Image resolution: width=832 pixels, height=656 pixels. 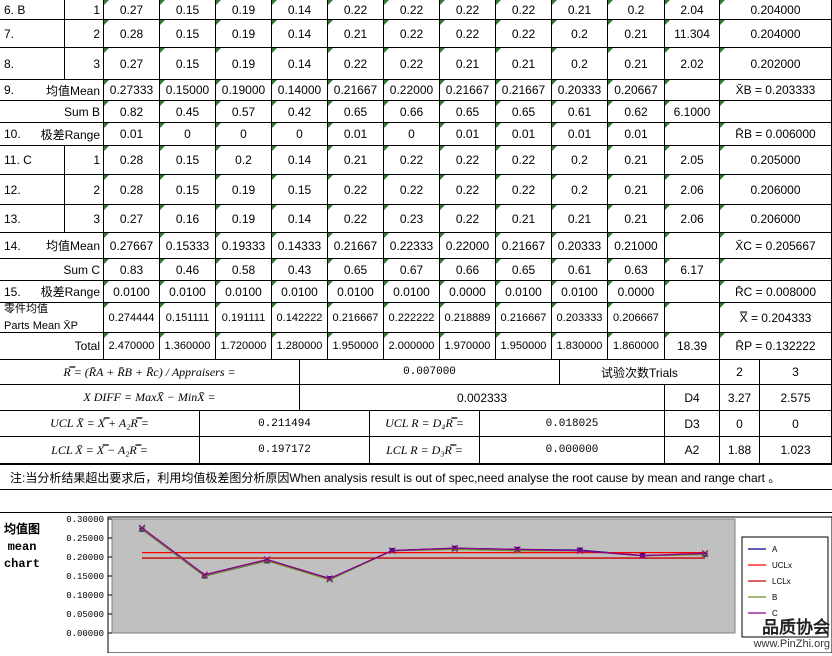 What do you see at coordinates (188, 346) in the screenshot?
I see `value-cell: 1.360000` at bounding box center [188, 346].